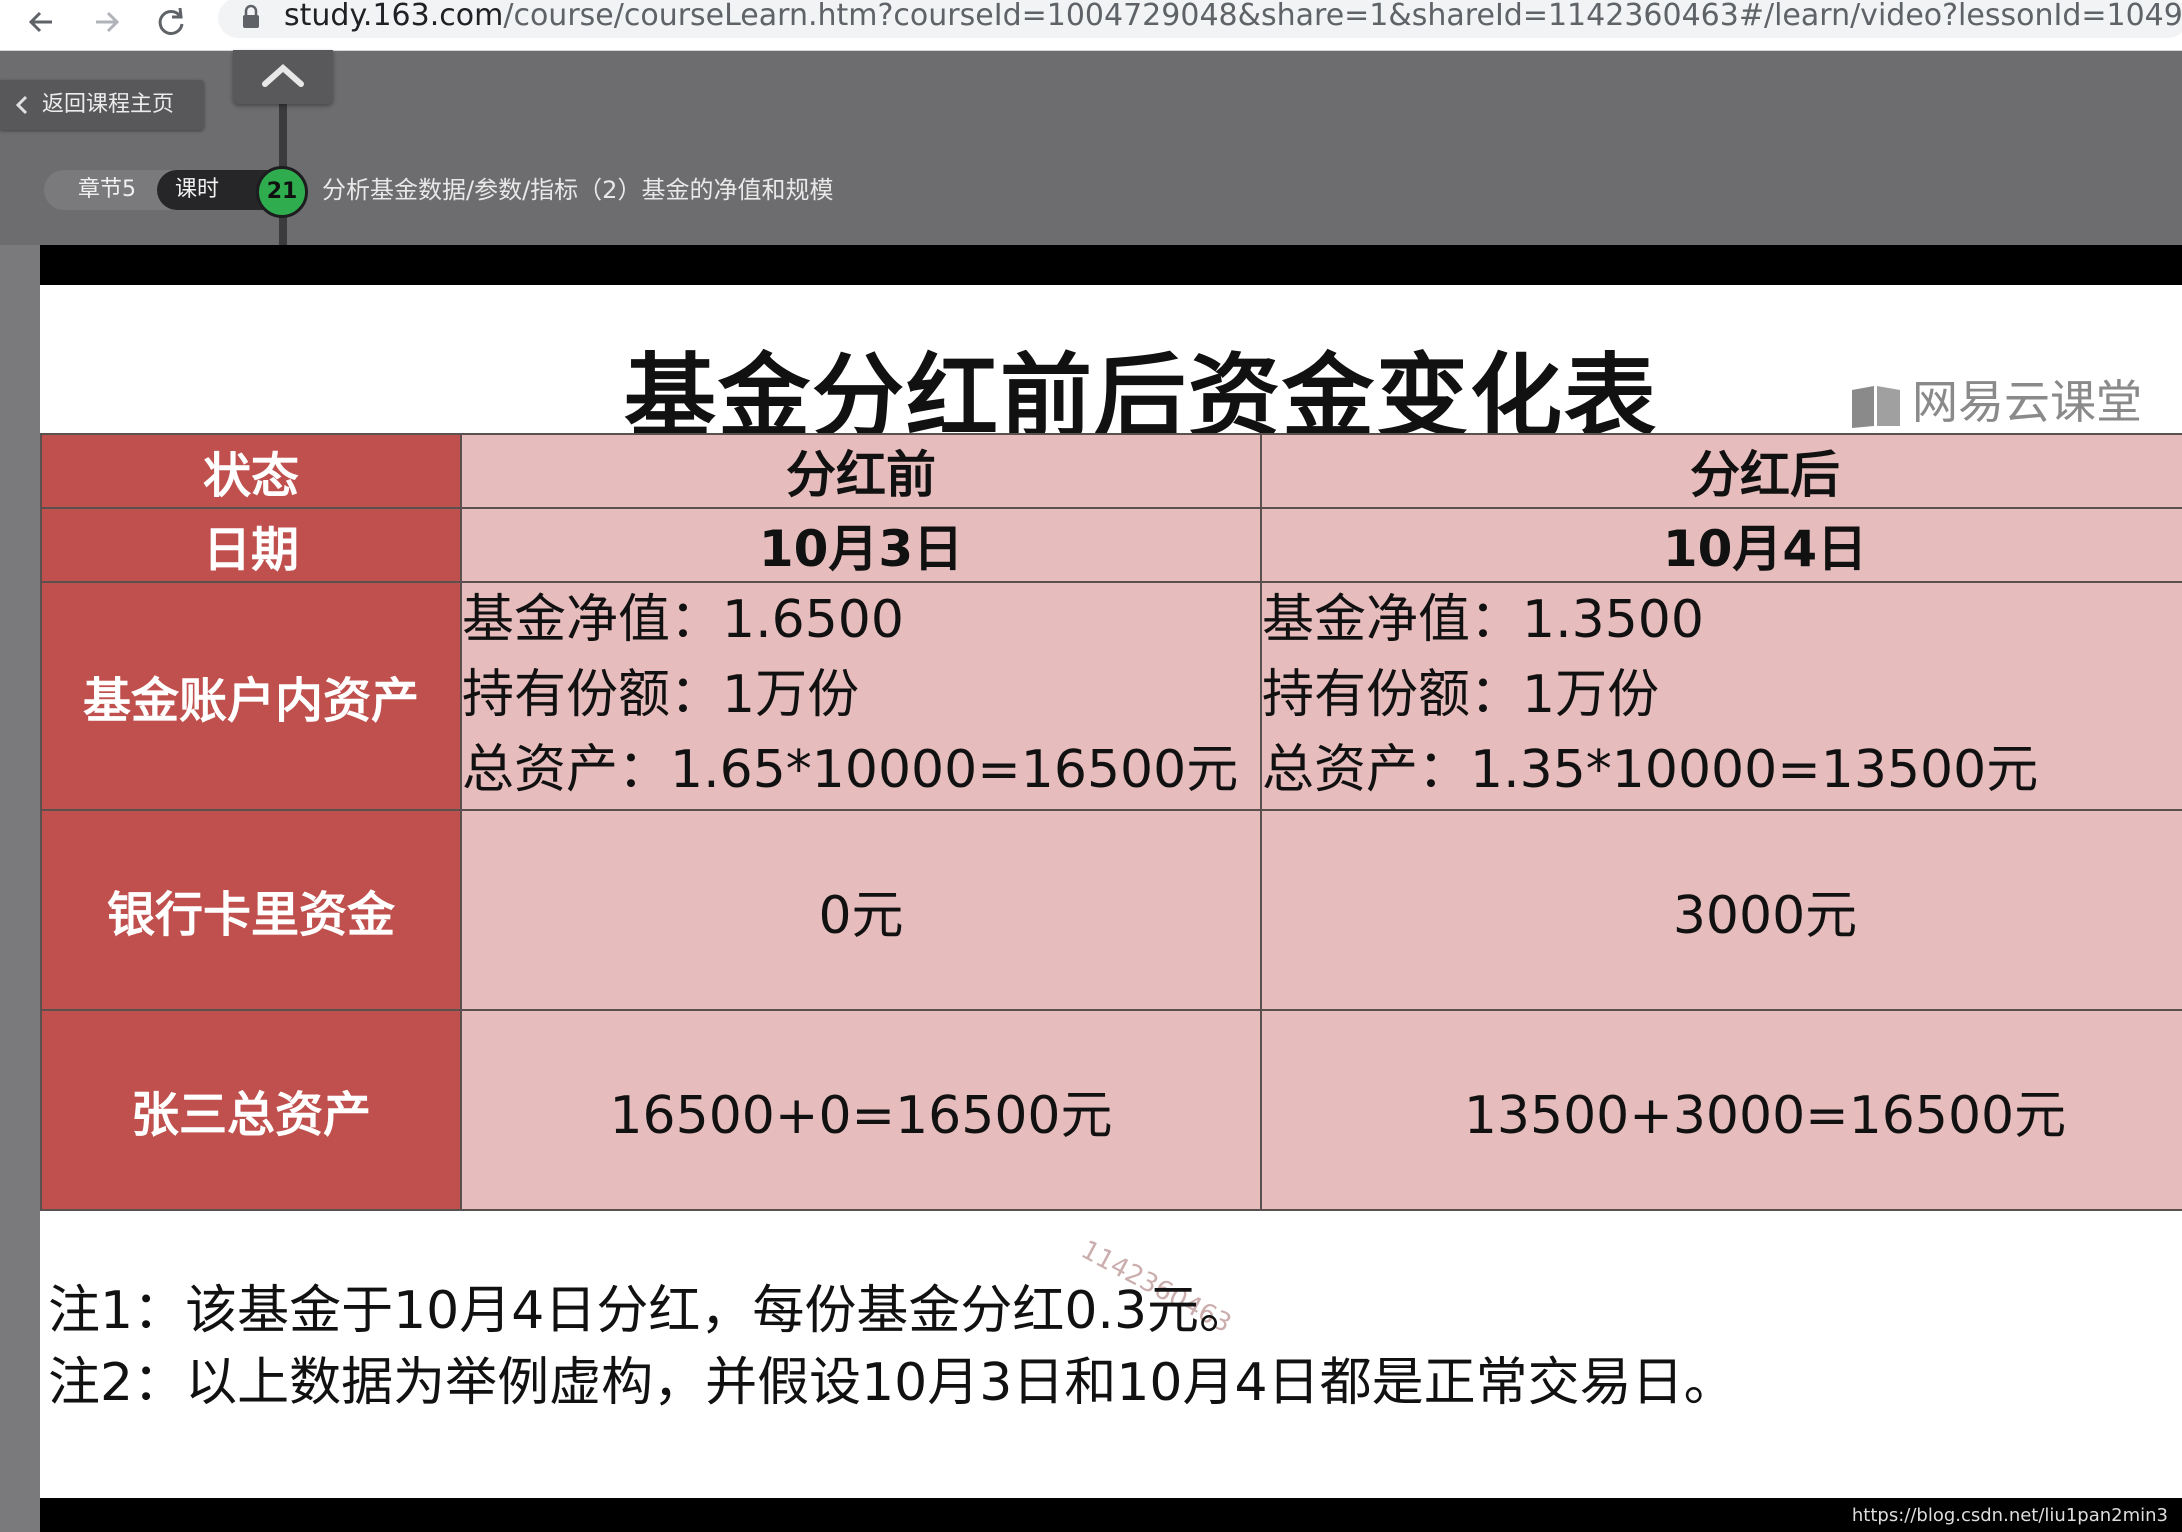 This screenshot has width=2182, height=1532. I want to click on cell-bank-before: 0元, so click(861, 910).